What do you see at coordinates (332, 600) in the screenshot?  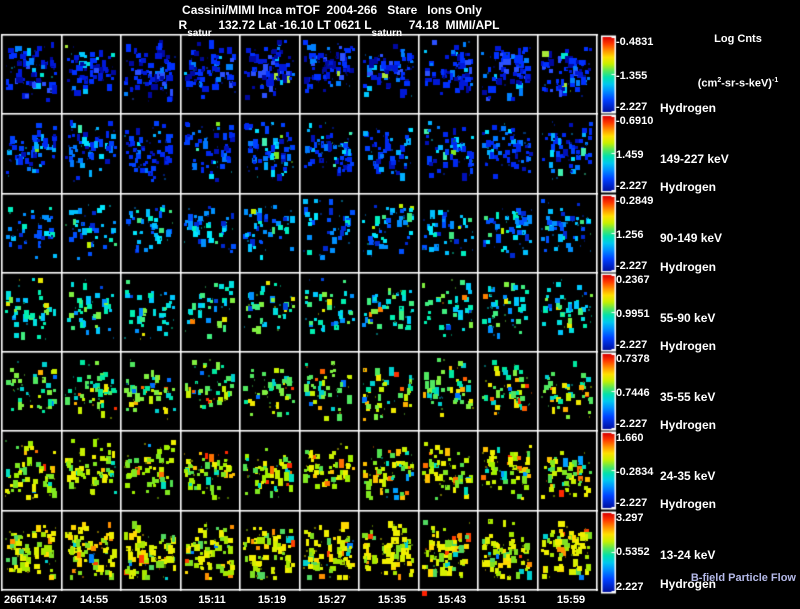 I see `time-tick-label: 15:27` at bounding box center [332, 600].